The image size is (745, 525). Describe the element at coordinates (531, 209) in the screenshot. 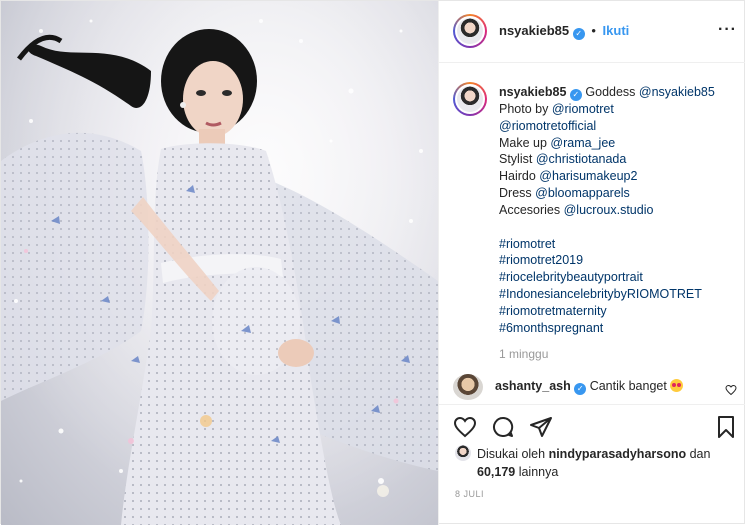

I see `caption-line-prefix: Accesories` at that location.